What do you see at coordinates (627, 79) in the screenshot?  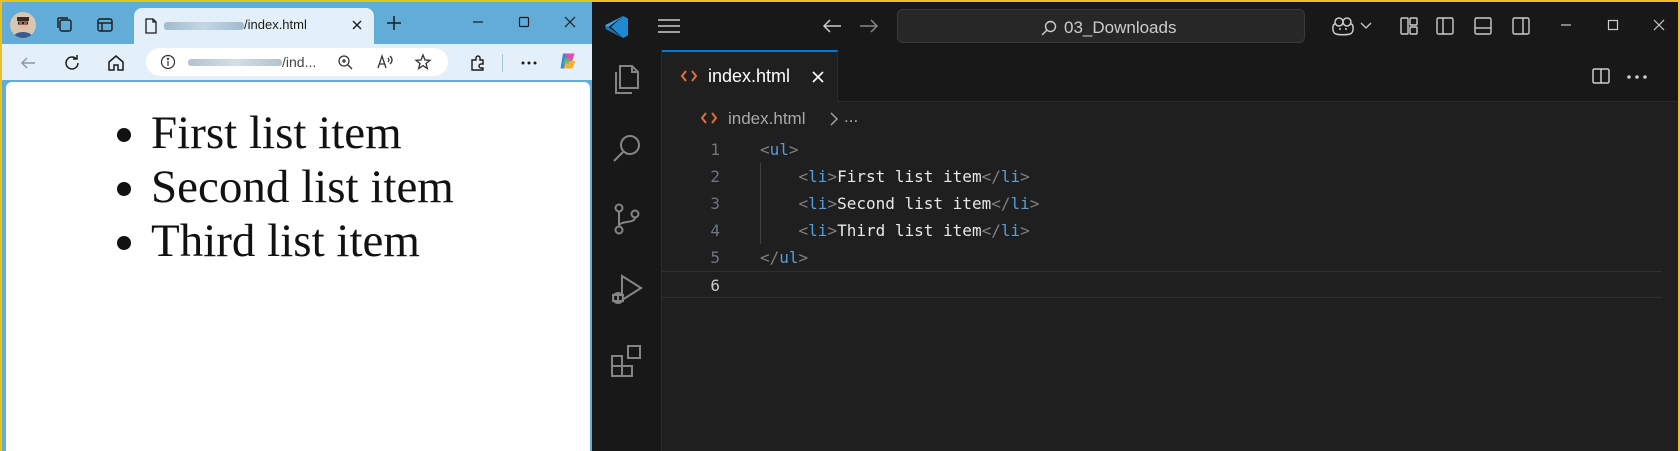 I see `explorer-icon` at bounding box center [627, 79].